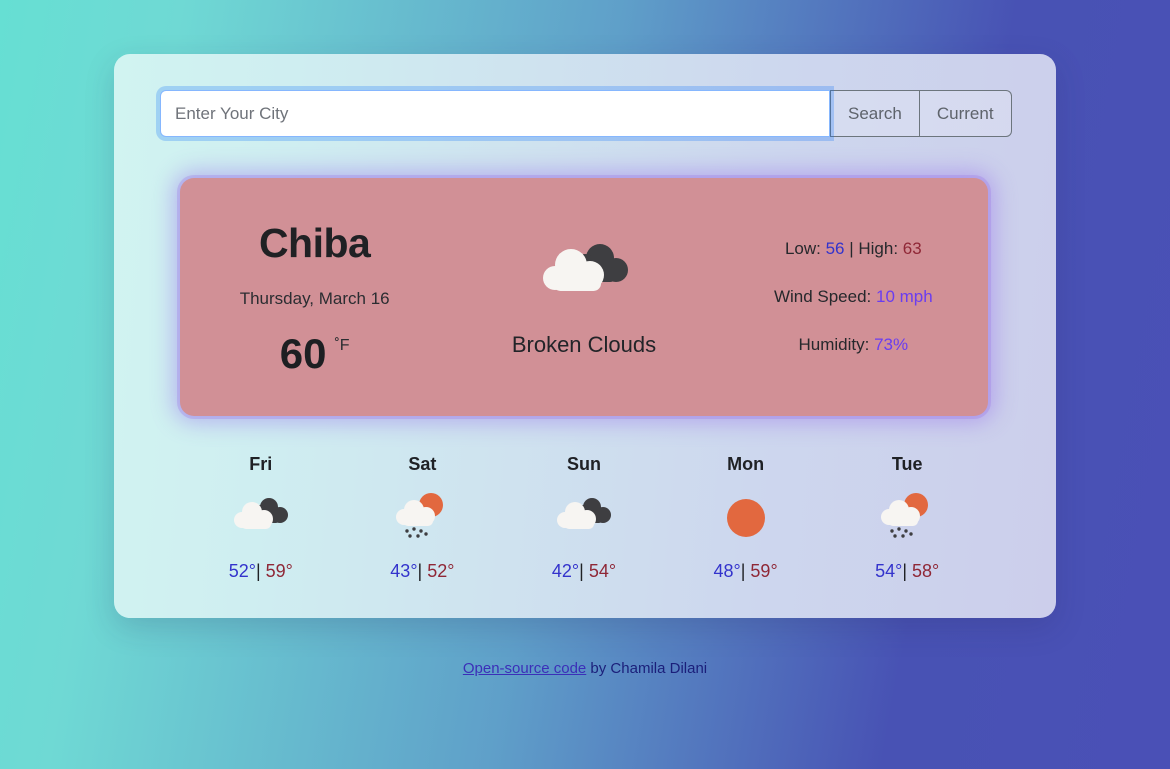 The height and width of the screenshot is (769, 1170). Describe the element at coordinates (242, 571) in the screenshot. I see `forecast-low: 52°` at that location.